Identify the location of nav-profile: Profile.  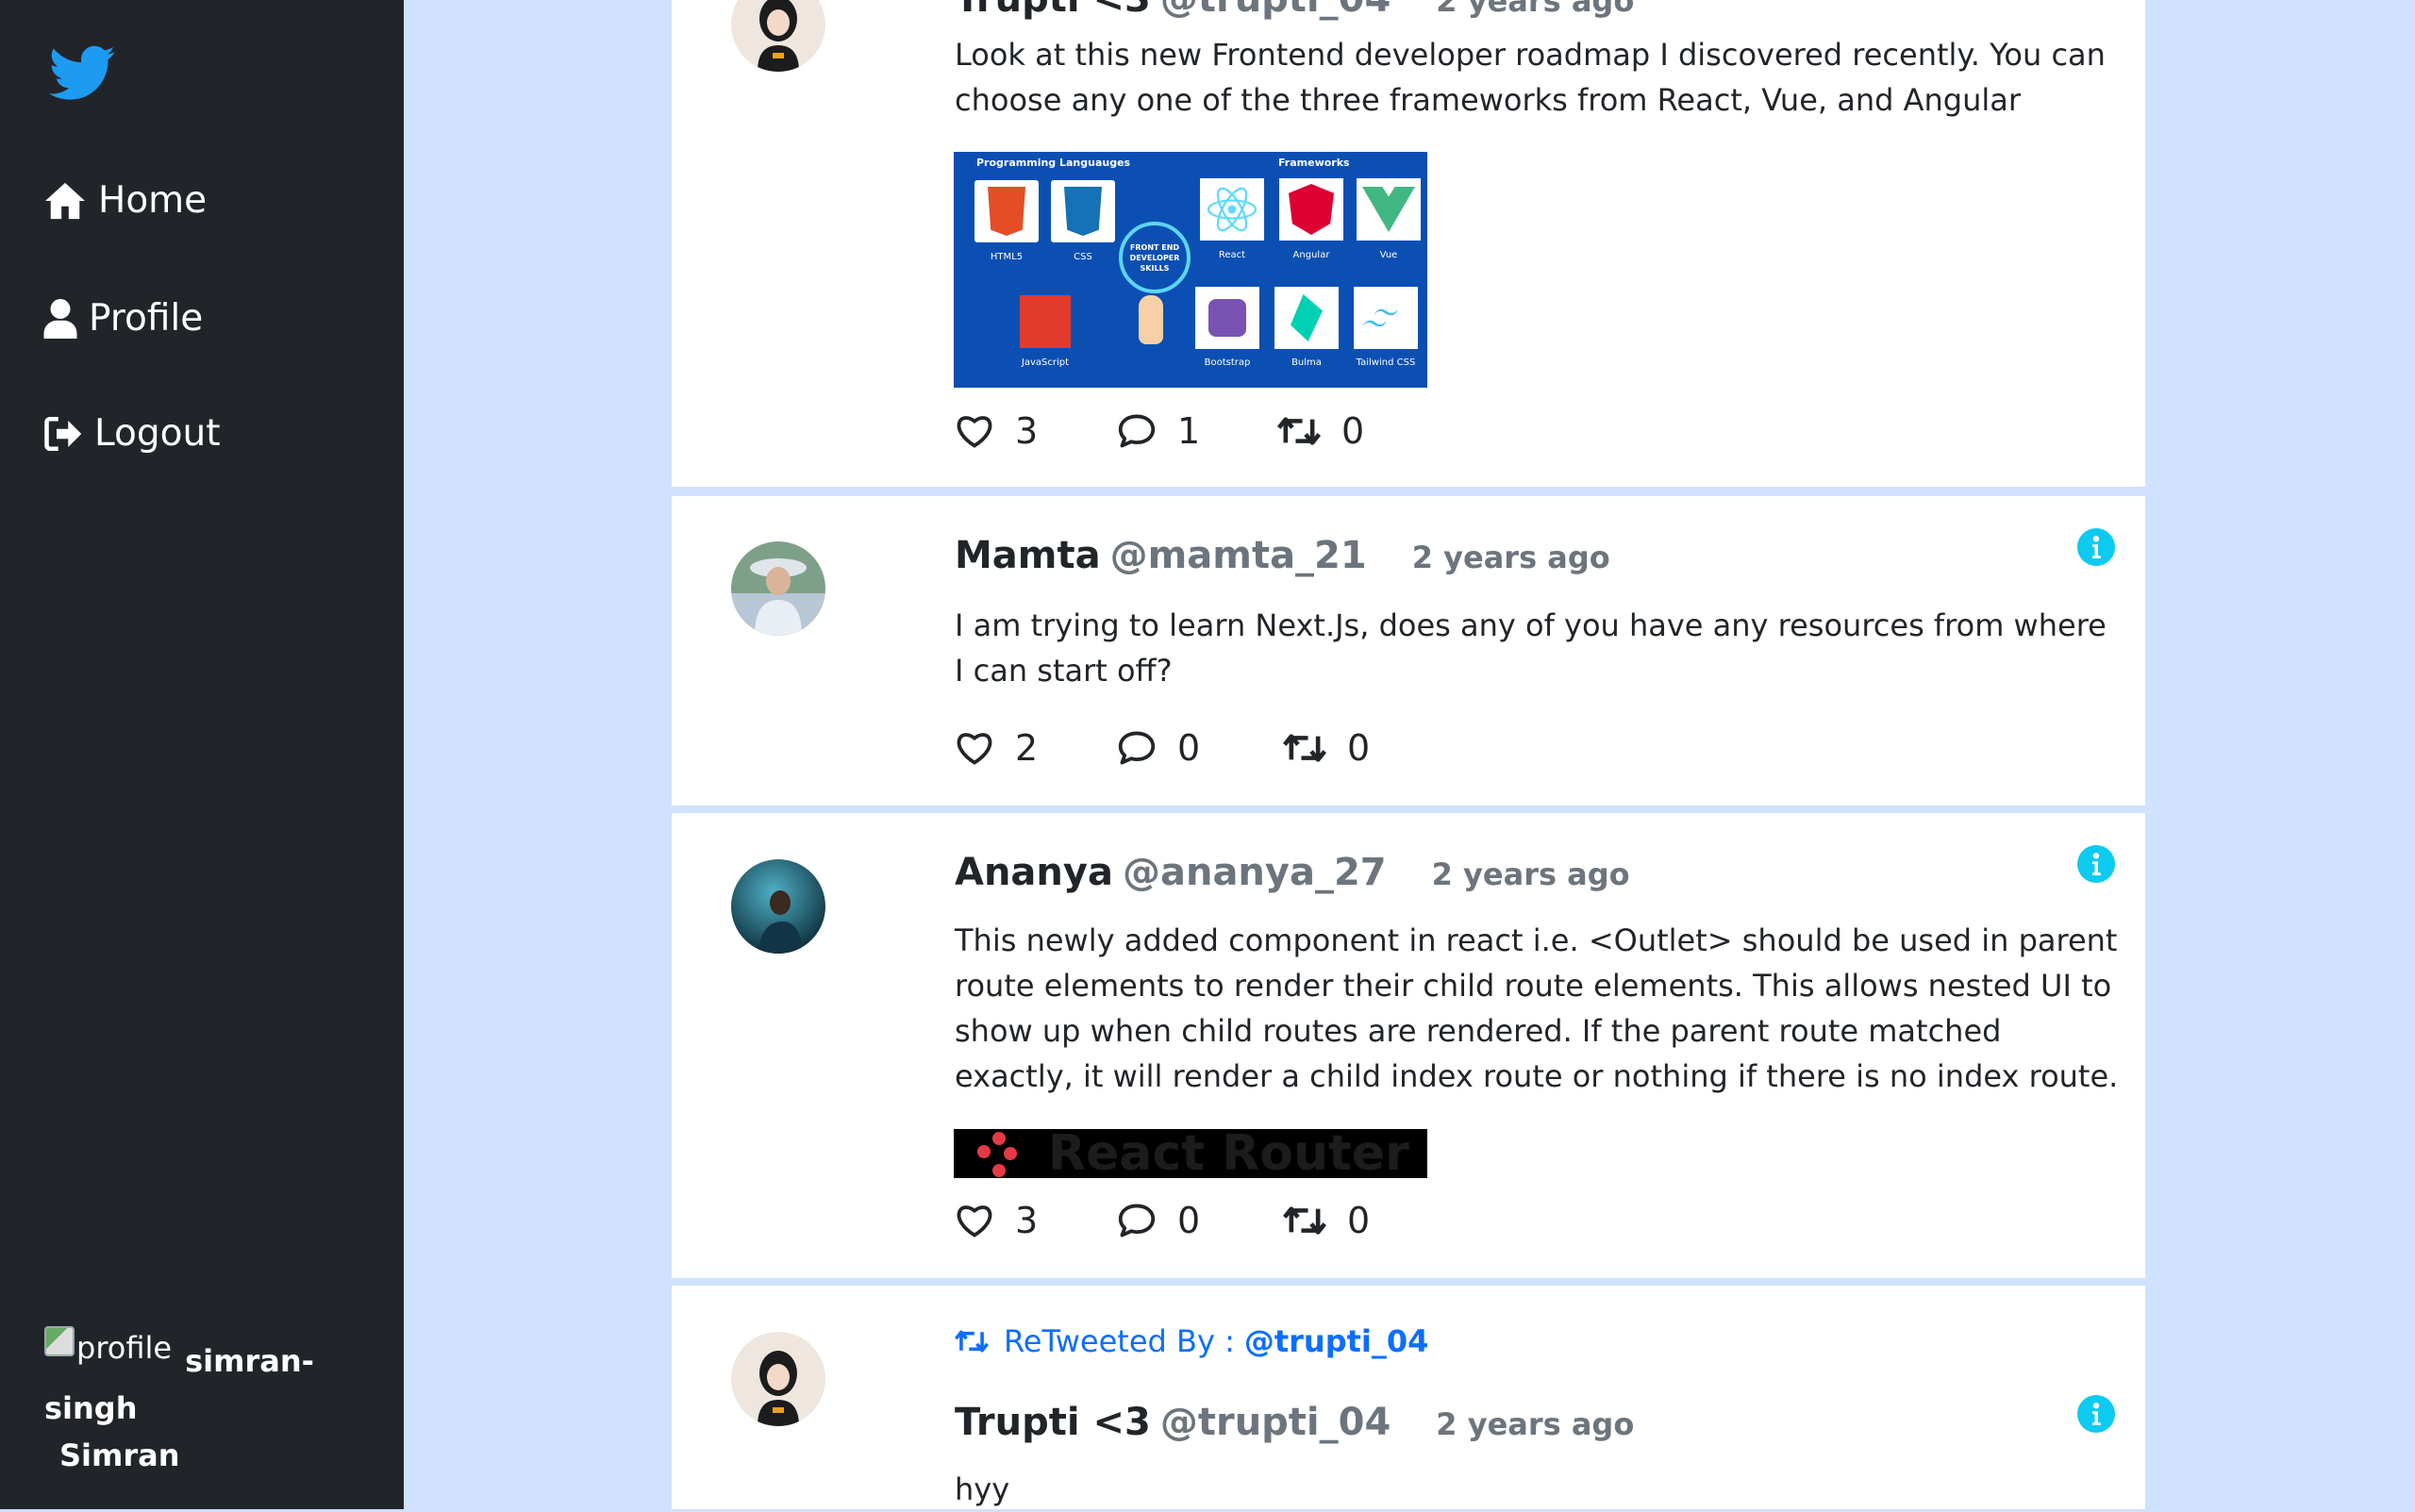
(123, 318).